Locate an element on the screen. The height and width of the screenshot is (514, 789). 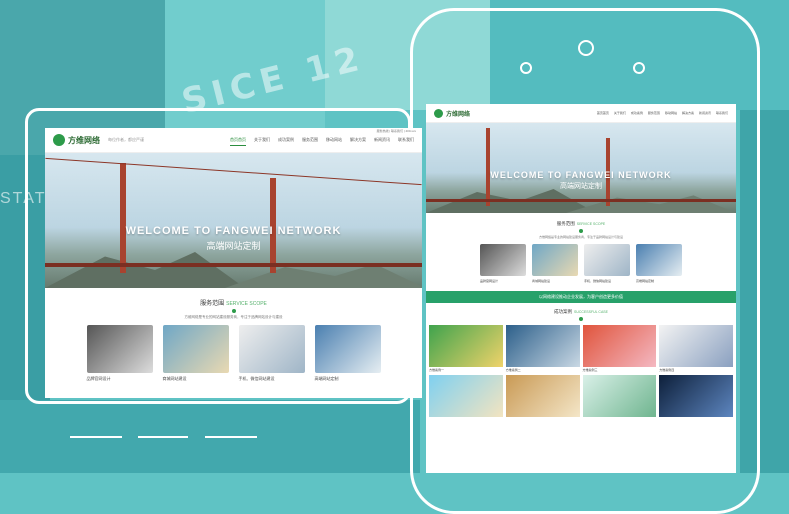
service-label: 品牌官网设计 is located at coordinates (489, 281).